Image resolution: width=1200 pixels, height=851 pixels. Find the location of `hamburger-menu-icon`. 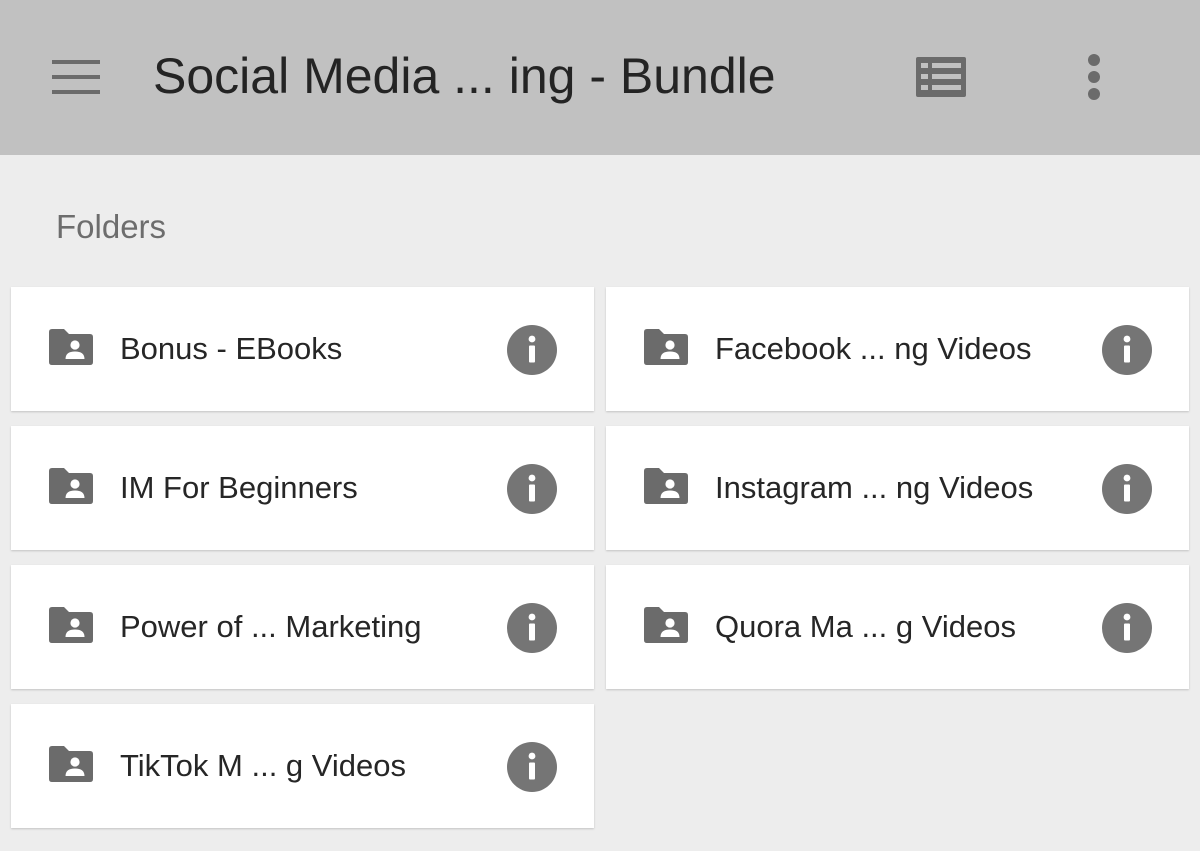

hamburger-menu-icon is located at coordinates (76, 77).